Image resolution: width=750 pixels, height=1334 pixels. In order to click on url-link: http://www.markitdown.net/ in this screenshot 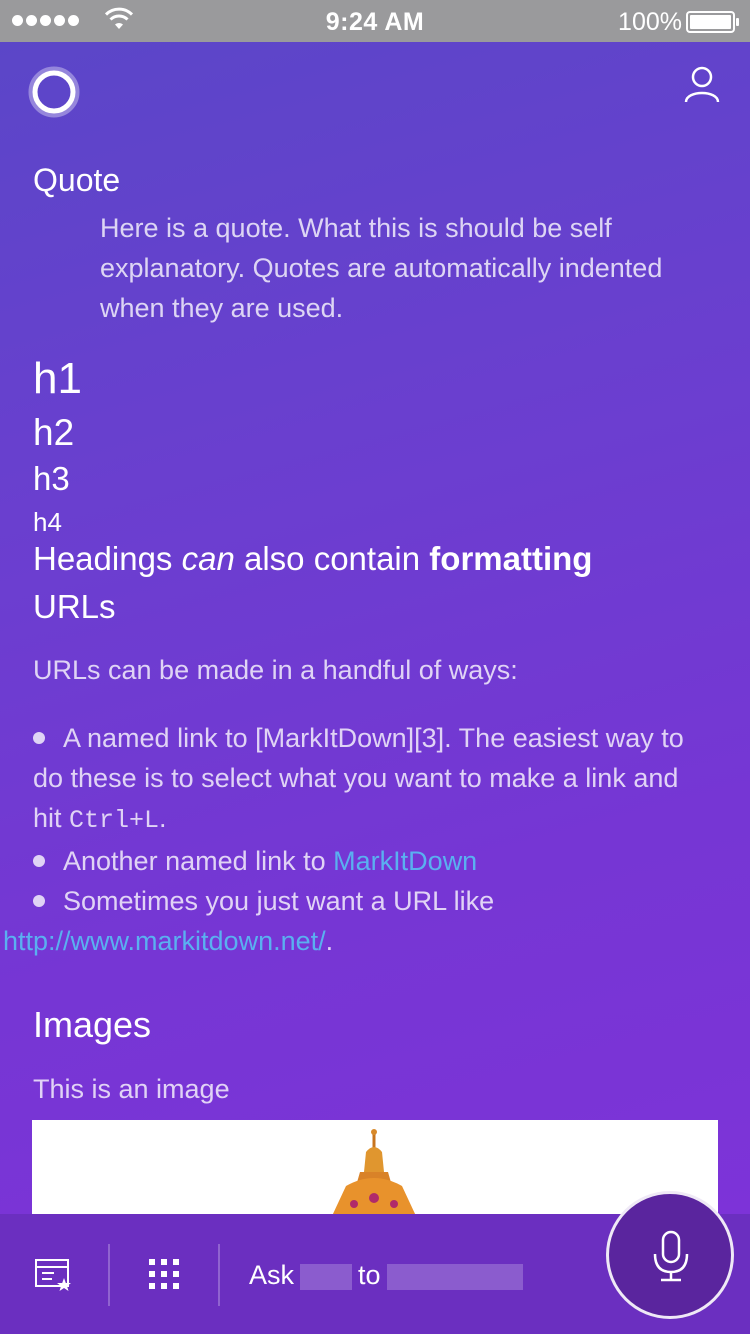, I will do `click(164, 941)`.